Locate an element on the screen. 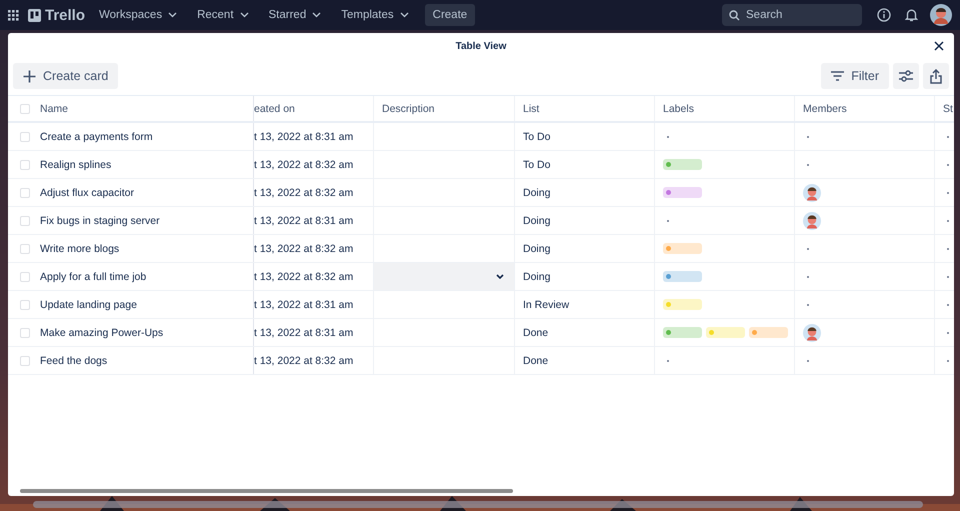 This screenshot has width=960, height=511. nav-menu: Templates is located at coordinates (375, 15).